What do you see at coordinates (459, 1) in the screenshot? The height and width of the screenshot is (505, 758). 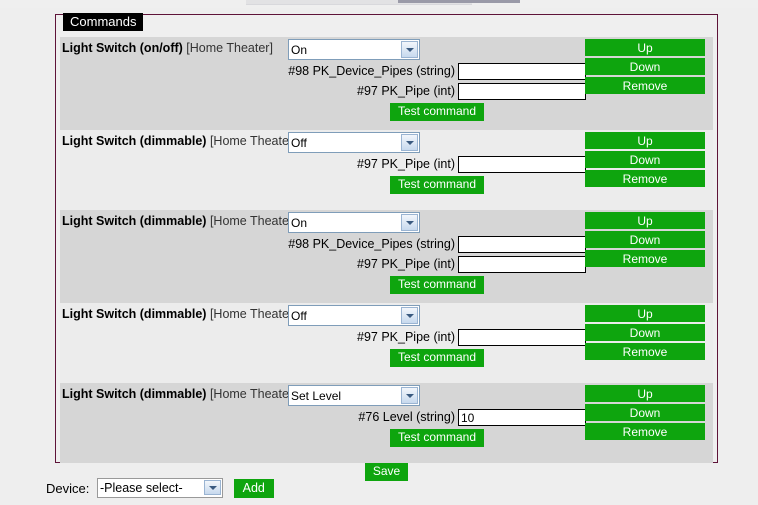 I see `cut-off-widget-upper-right` at bounding box center [459, 1].